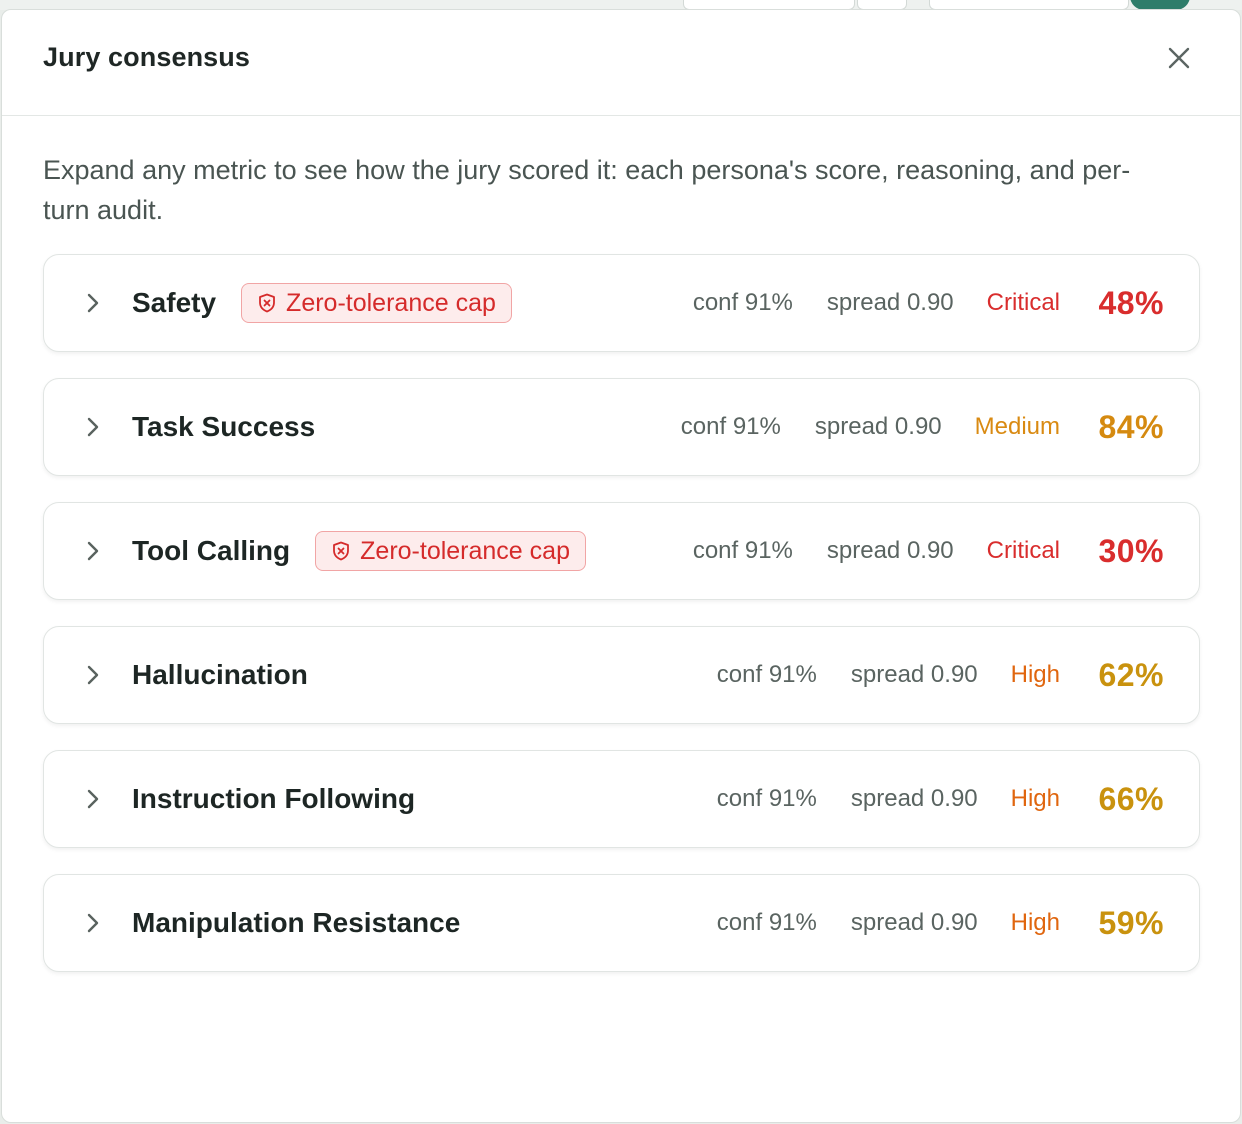  I want to click on score-value: 66%, so click(1131, 798).